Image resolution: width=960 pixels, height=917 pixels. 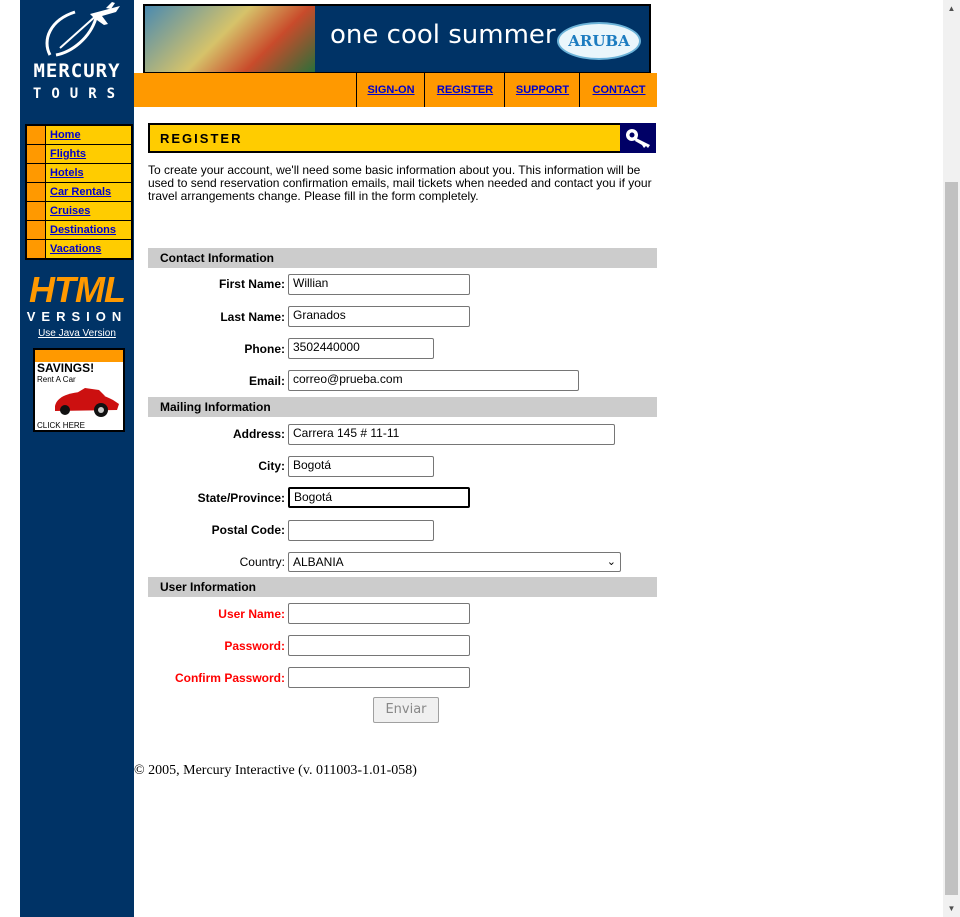 What do you see at coordinates (951, 538) in the screenshot?
I see `scrollbar-thumb` at bounding box center [951, 538].